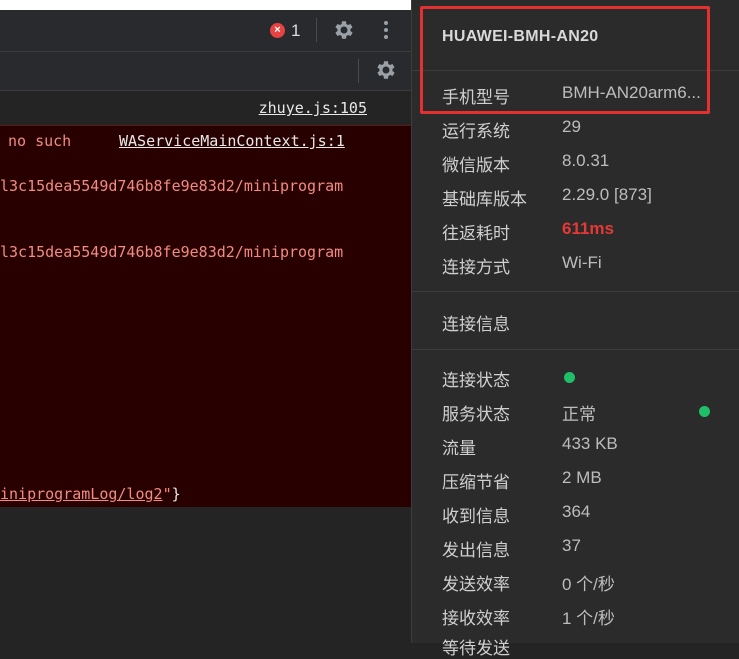 Image resolution: width=739 pixels, height=659 pixels. I want to click on error-circle-icon: ×, so click(277, 30).